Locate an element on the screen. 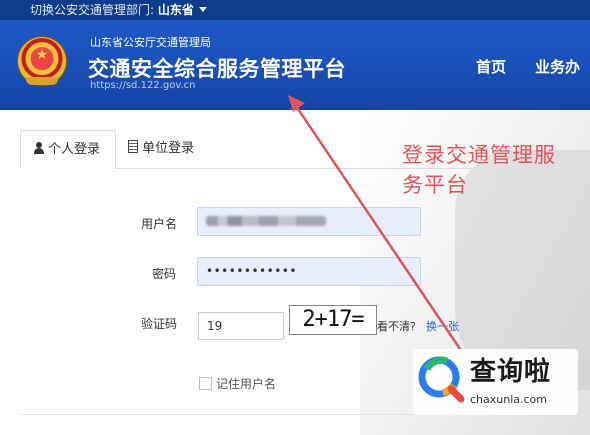 The image size is (590, 435). watermark-url: chaxunla.com is located at coordinates (508, 399).